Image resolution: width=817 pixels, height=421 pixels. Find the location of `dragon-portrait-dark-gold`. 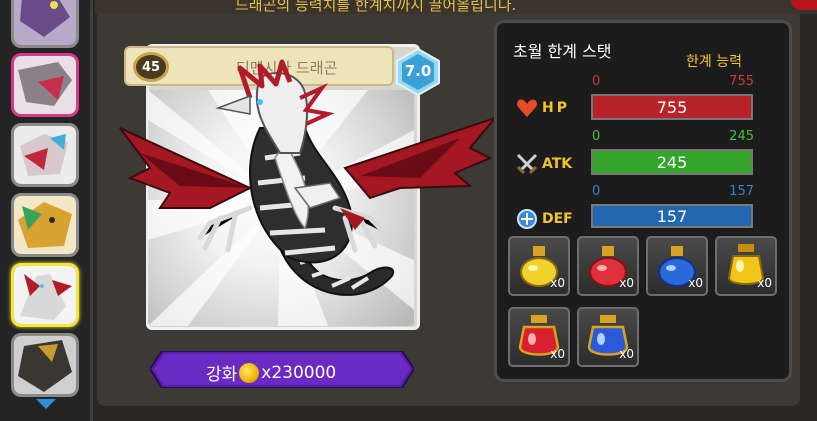

dragon-portrait-dark-gold is located at coordinates (45, 365).